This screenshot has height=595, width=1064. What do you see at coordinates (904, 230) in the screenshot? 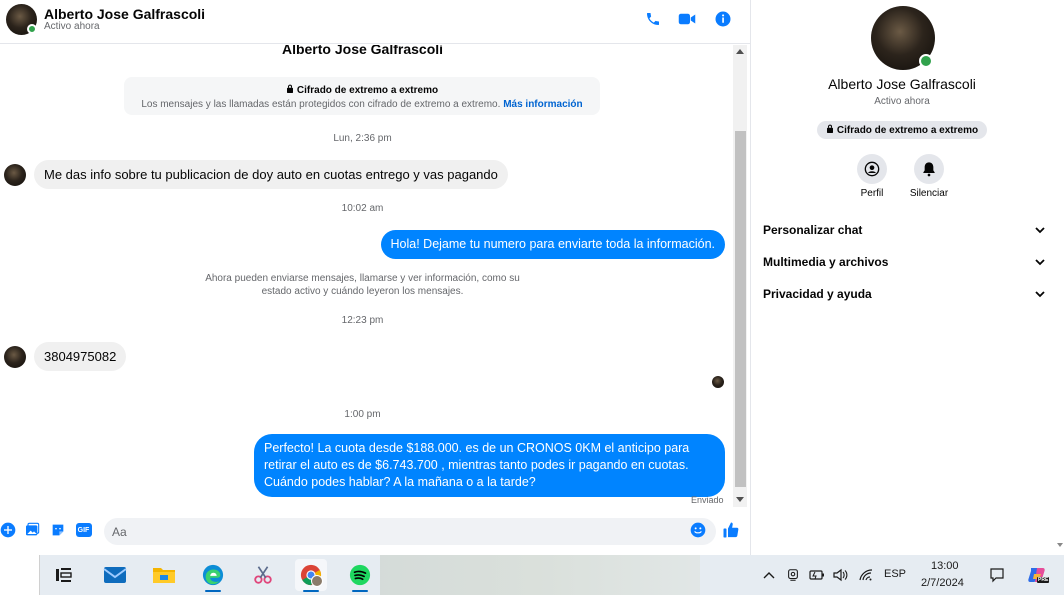
I see `section-customize-chat: Personalizar chat` at bounding box center [904, 230].